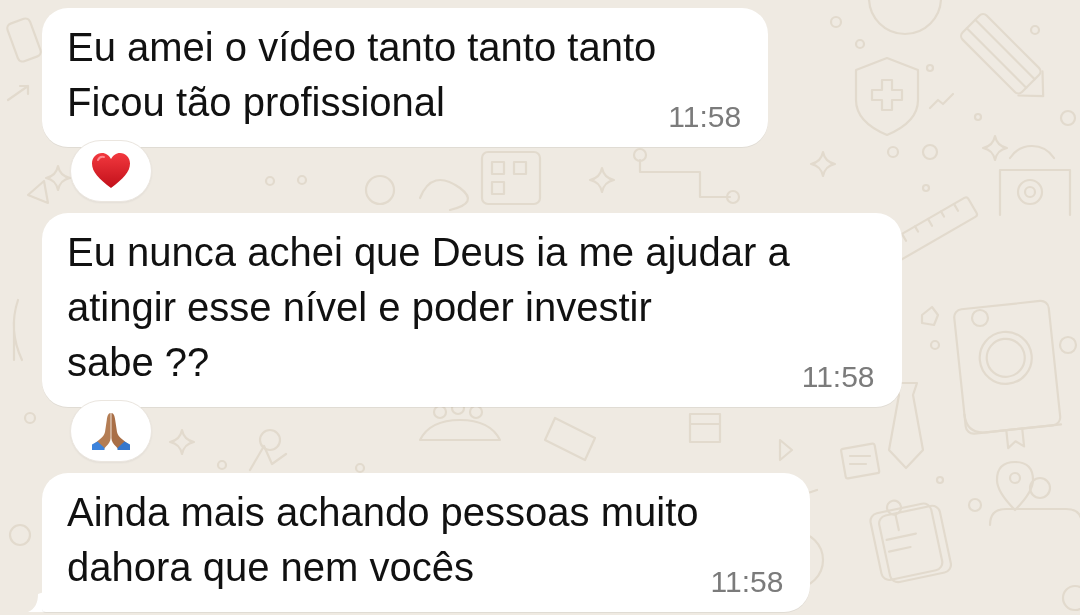  I want to click on praying-hands-icon, so click(111, 431).